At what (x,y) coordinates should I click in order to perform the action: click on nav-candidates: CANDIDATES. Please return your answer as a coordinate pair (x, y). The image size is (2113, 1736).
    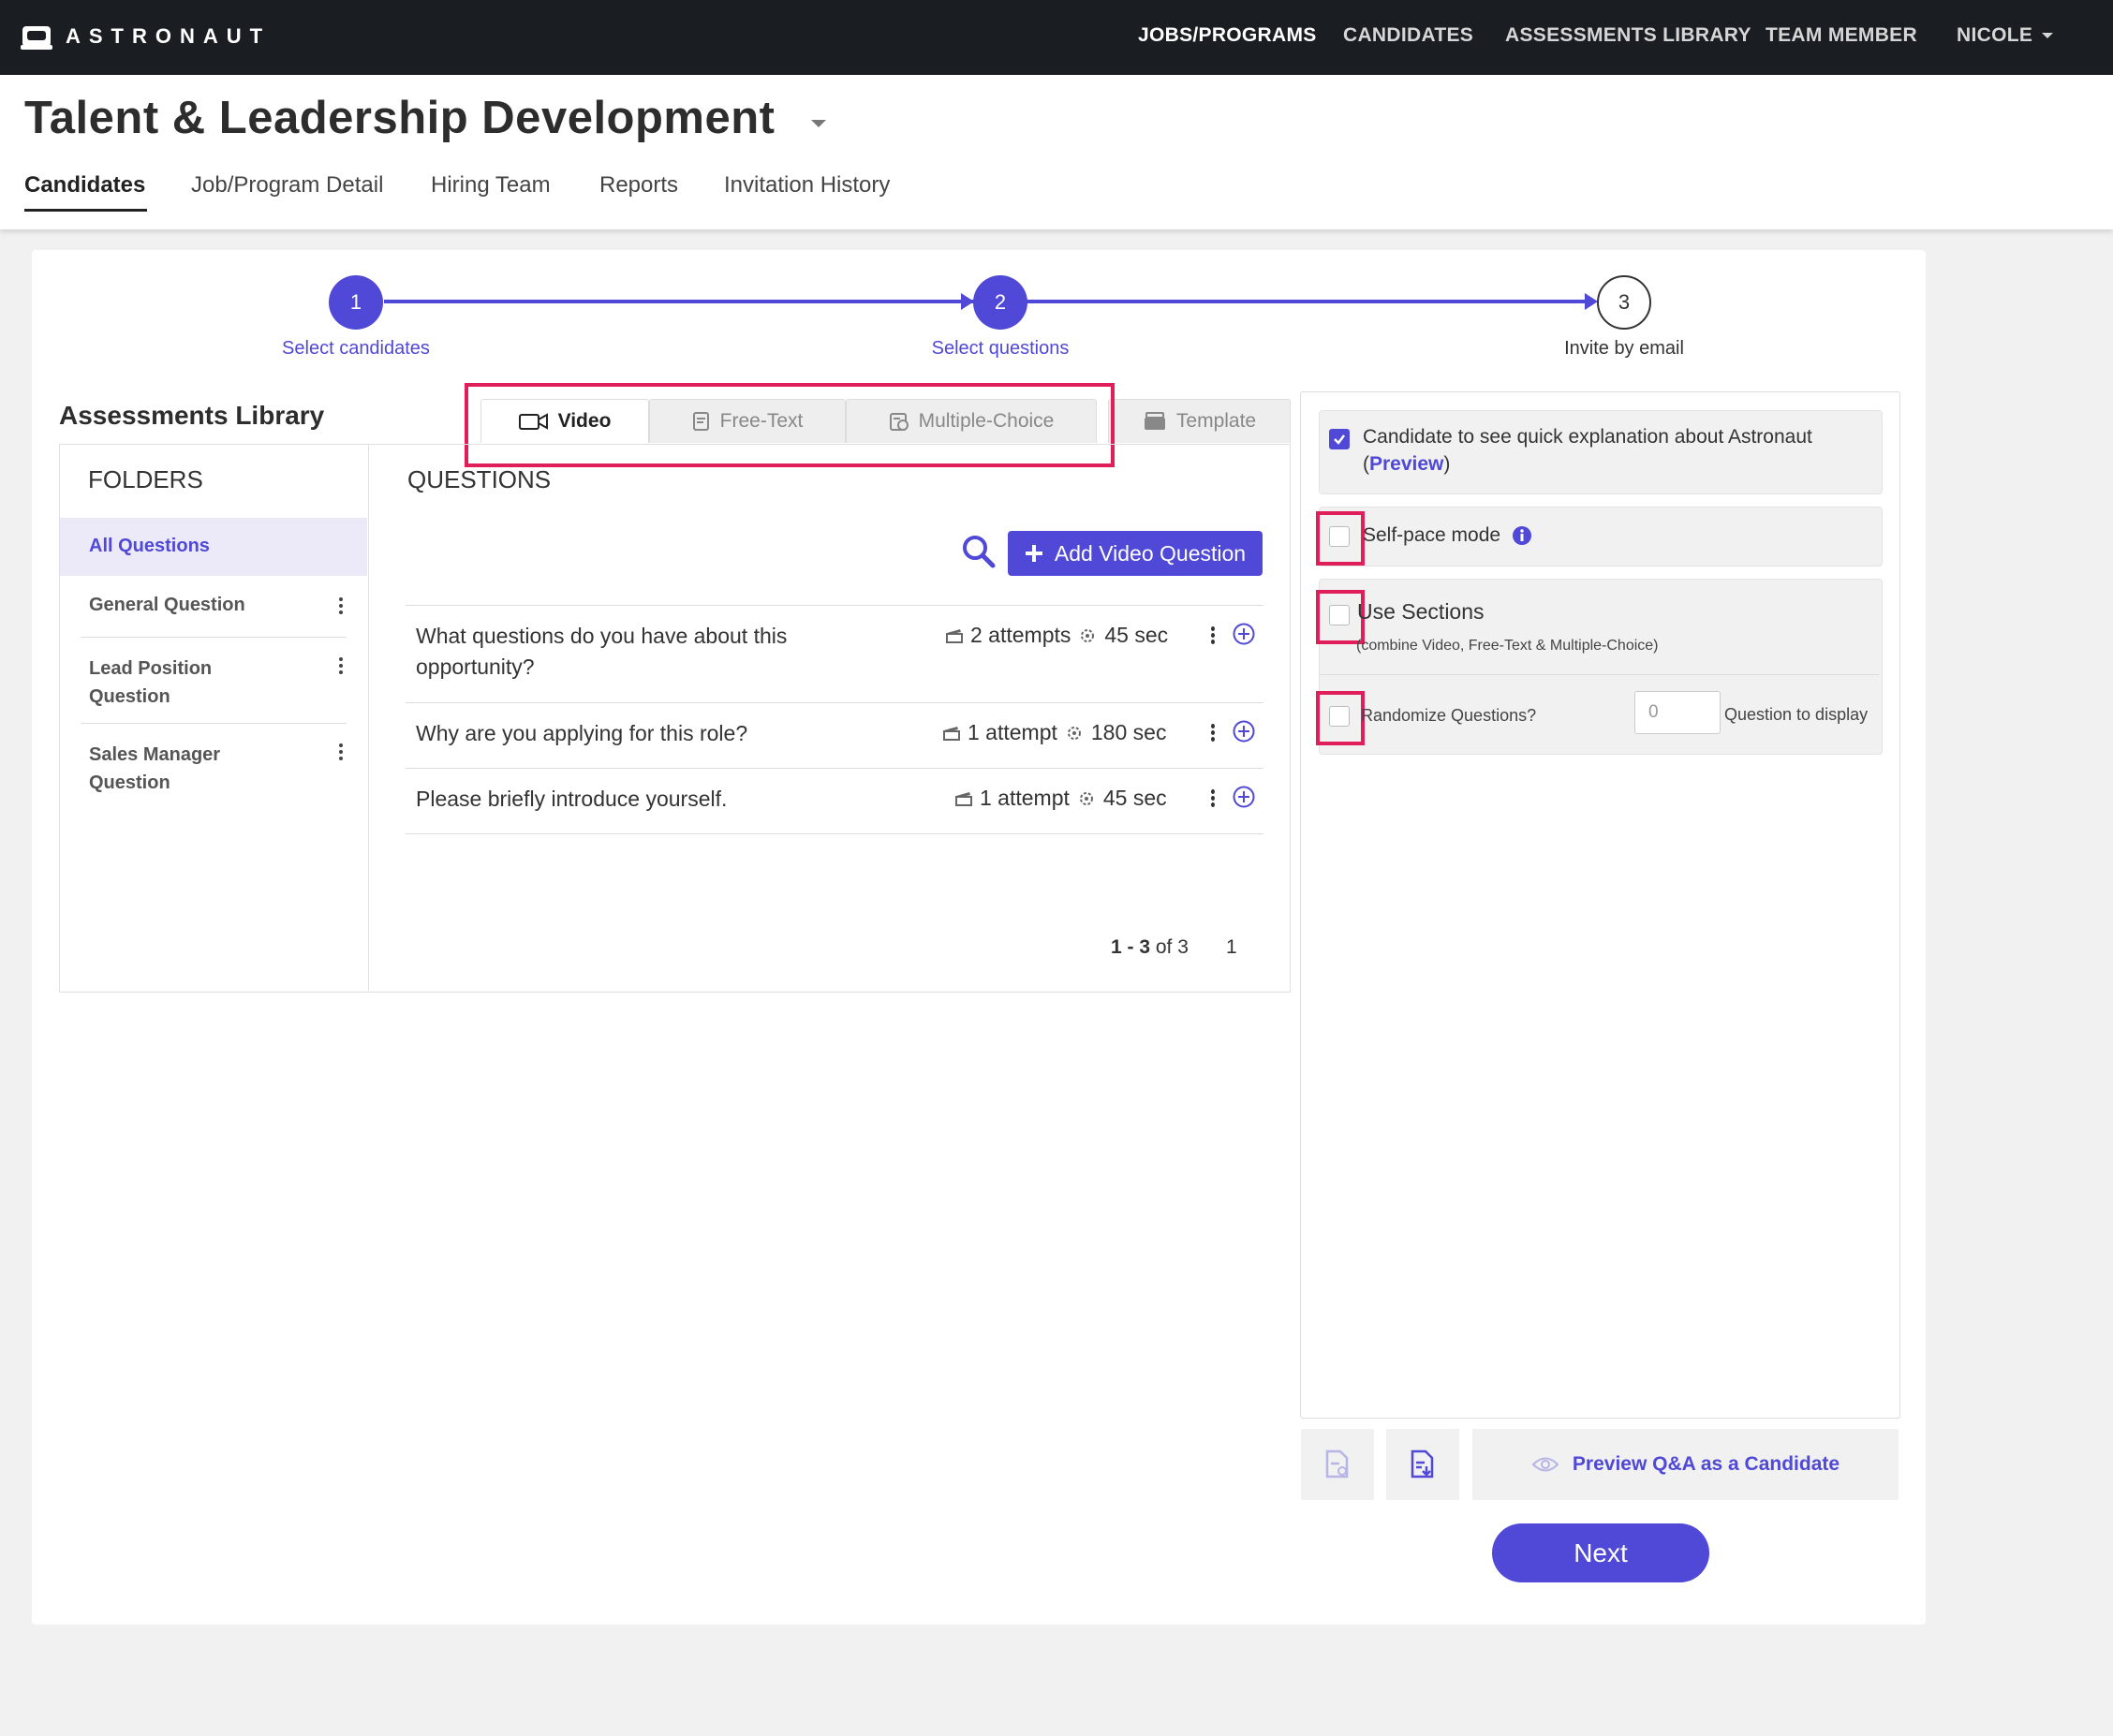
    Looking at the image, I should click on (1408, 35).